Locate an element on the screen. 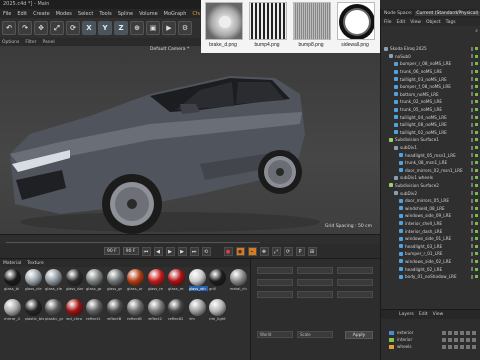 The image size is (480, 360). material-swatch: glass_cle is located at coordinates (54, 280).